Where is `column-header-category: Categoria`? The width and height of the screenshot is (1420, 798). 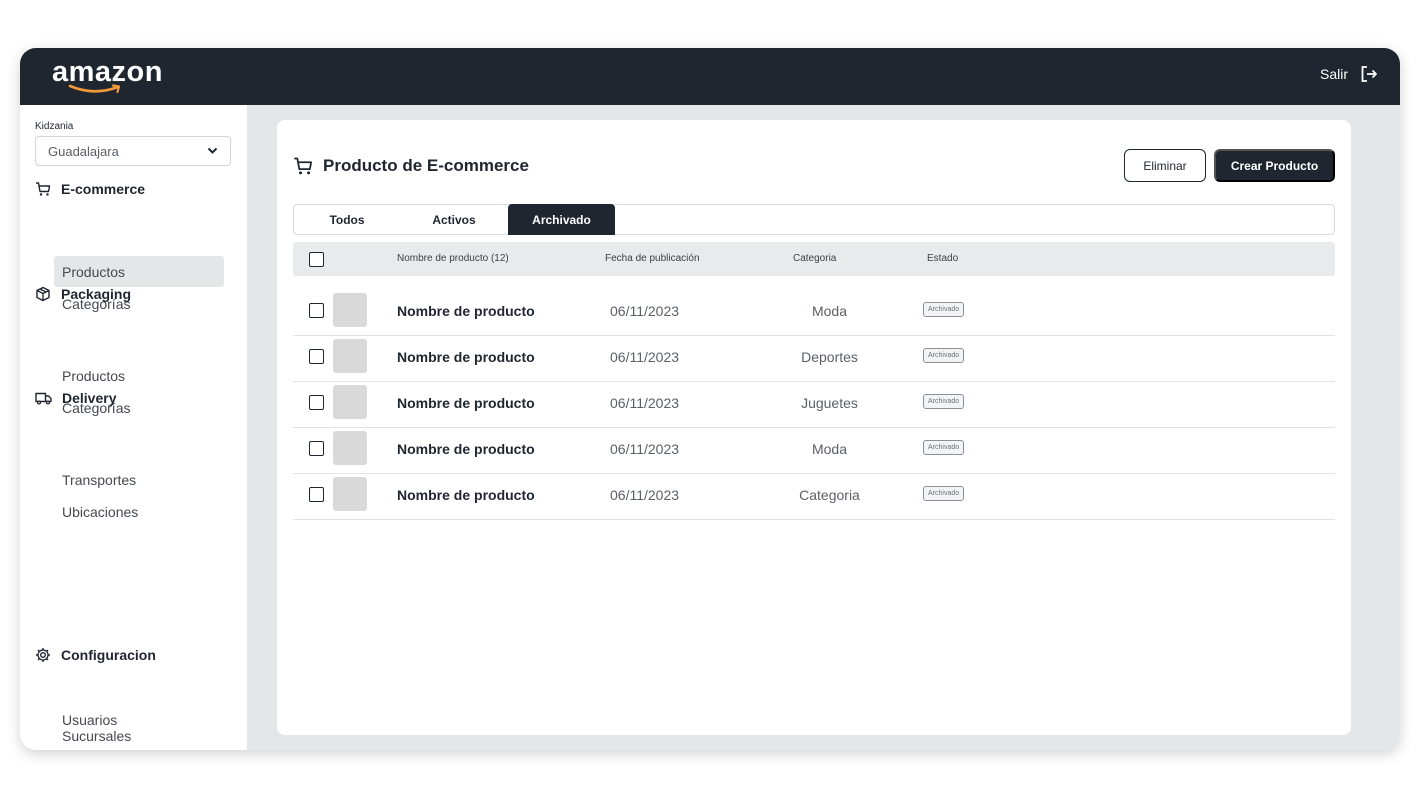
column-header-category: Categoria is located at coordinates (814, 258).